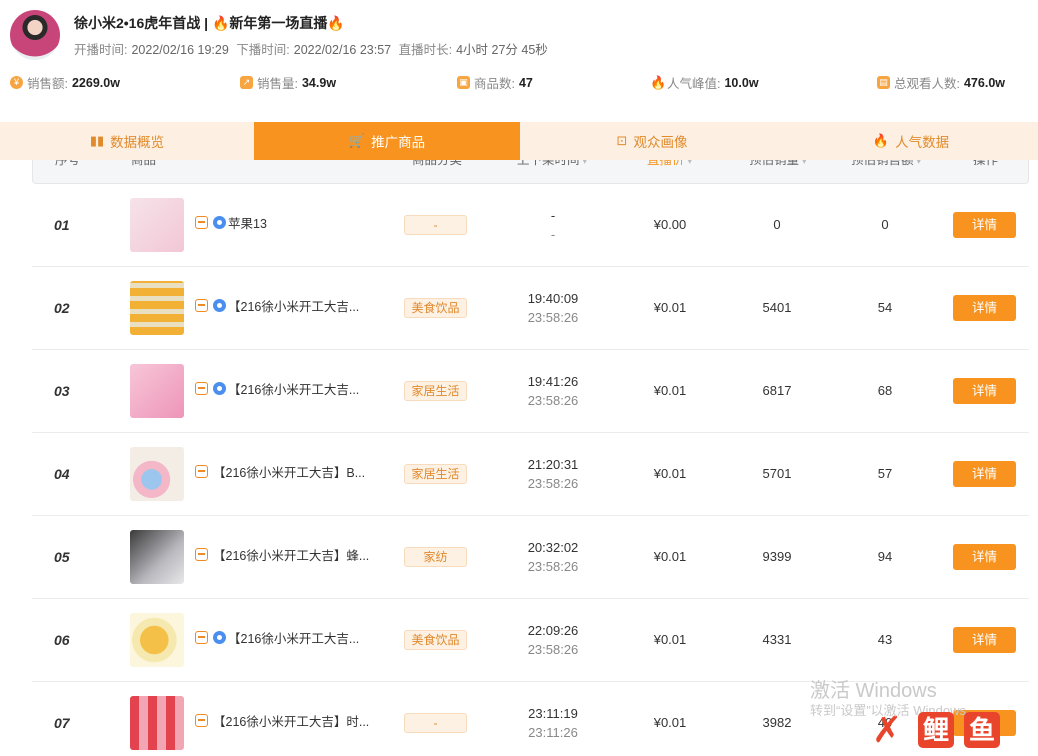 The image size is (1038, 756). What do you see at coordinates (553, 381) in the screenshot?
I see `time-on: 19:41:26` at bounding box center [553, 381].